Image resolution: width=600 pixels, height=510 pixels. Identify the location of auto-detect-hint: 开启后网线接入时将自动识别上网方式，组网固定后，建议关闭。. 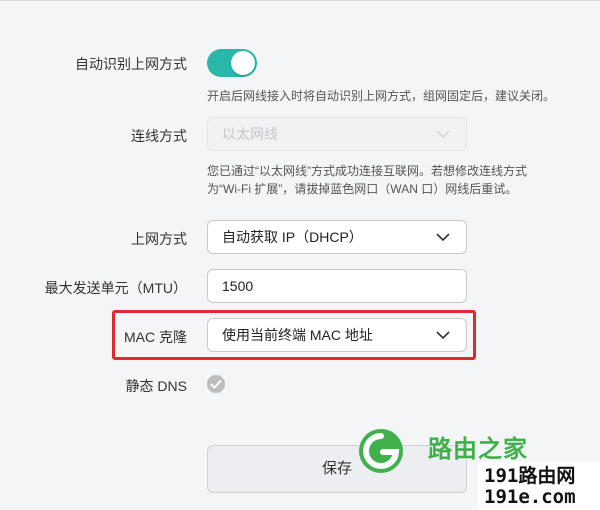
(381, 96).